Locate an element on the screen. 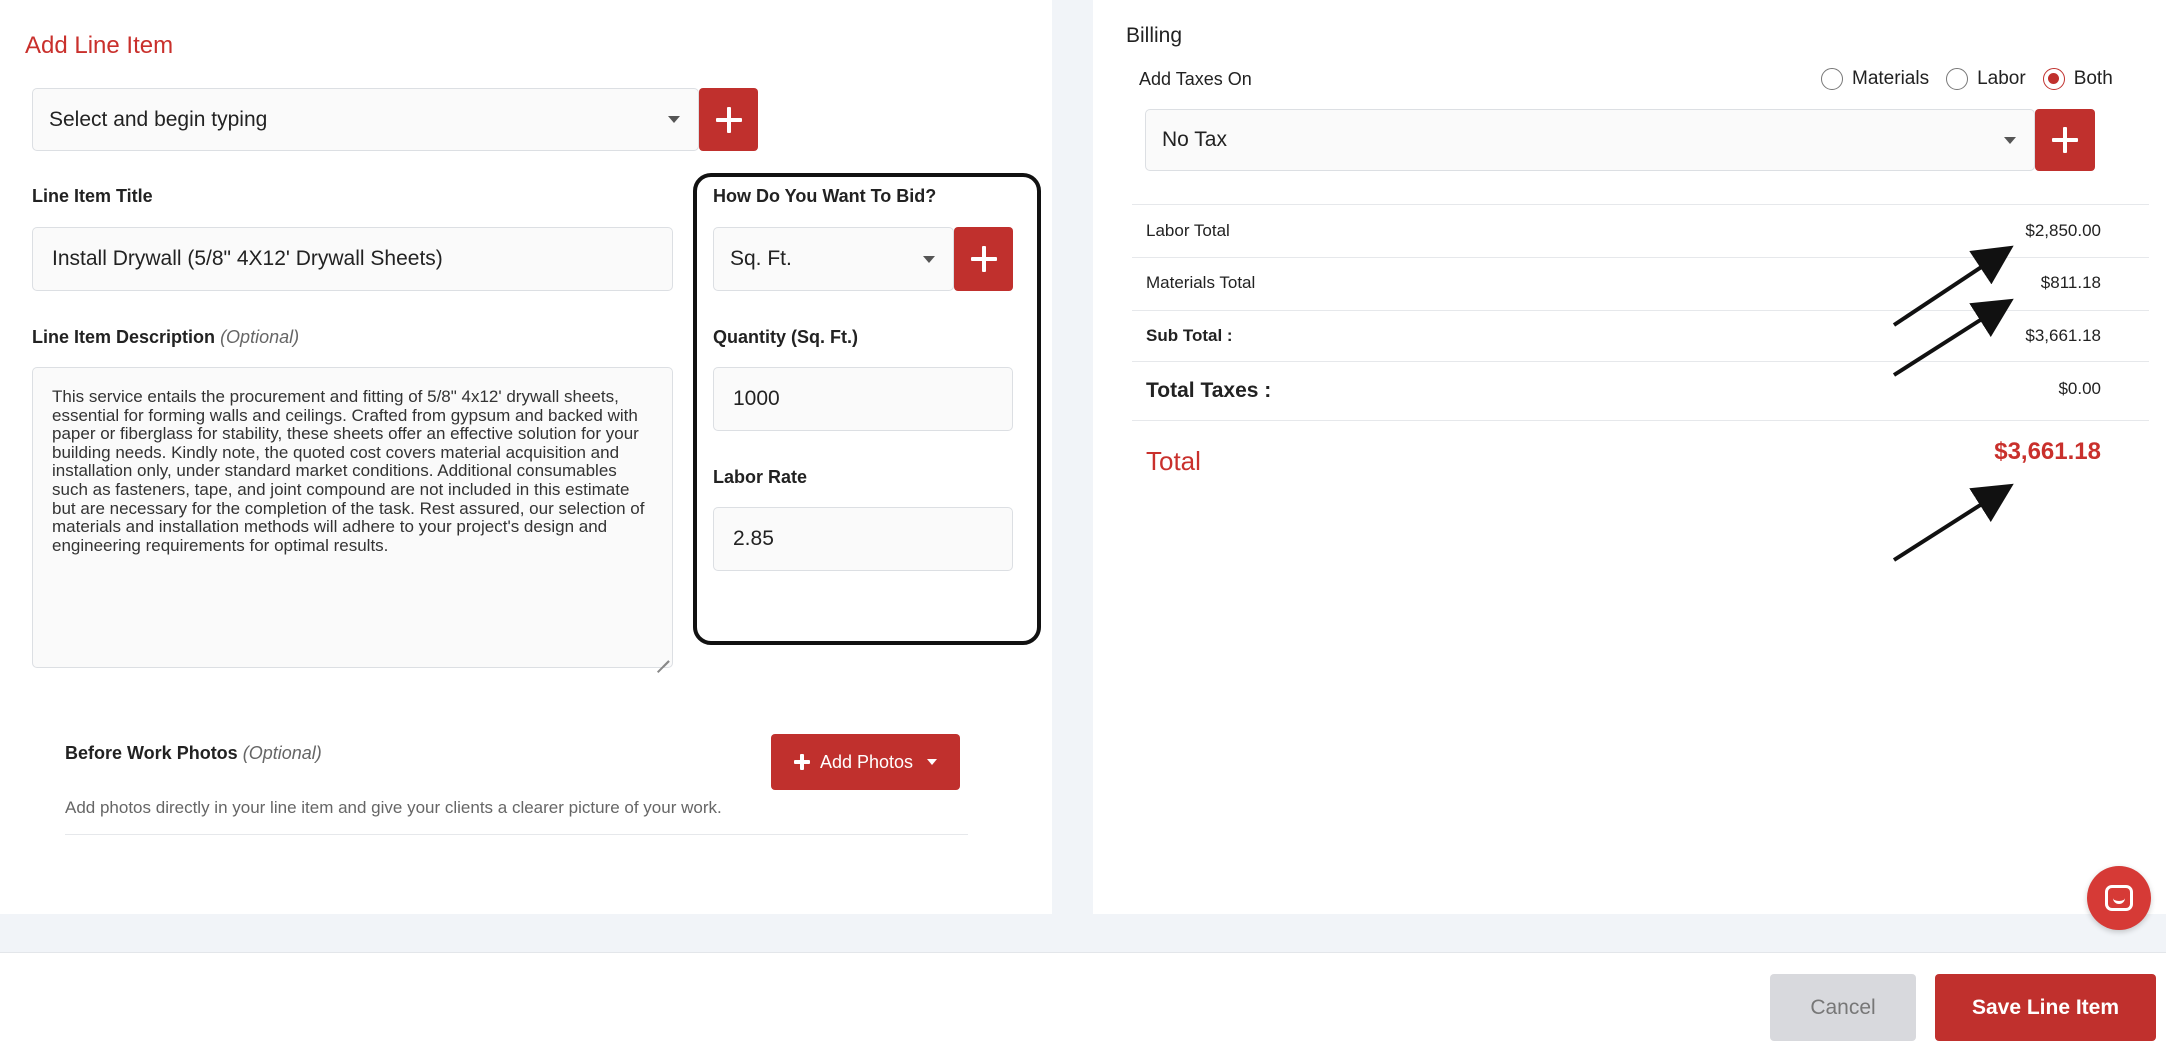 The height and width of the screenshot is (1052, 2166). arrow-total is located at coordinates (1953, 522).